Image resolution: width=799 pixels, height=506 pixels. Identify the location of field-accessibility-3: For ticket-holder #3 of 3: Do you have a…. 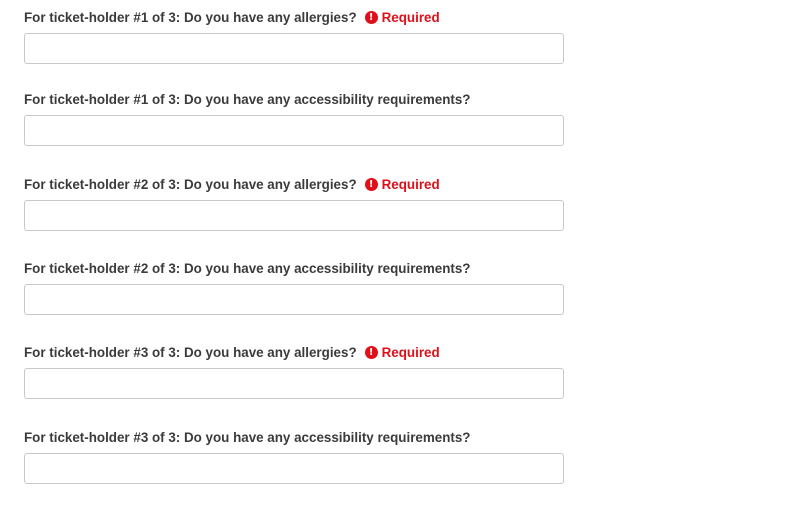
(294, 455).